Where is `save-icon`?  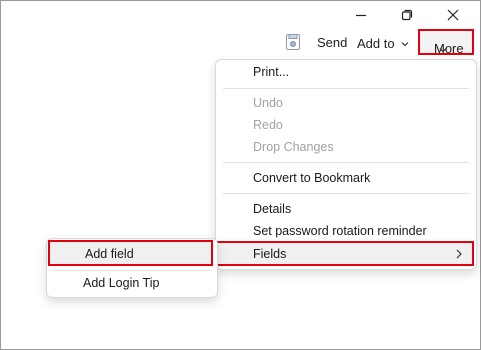 save-icon is located at coordinates (293, 42).